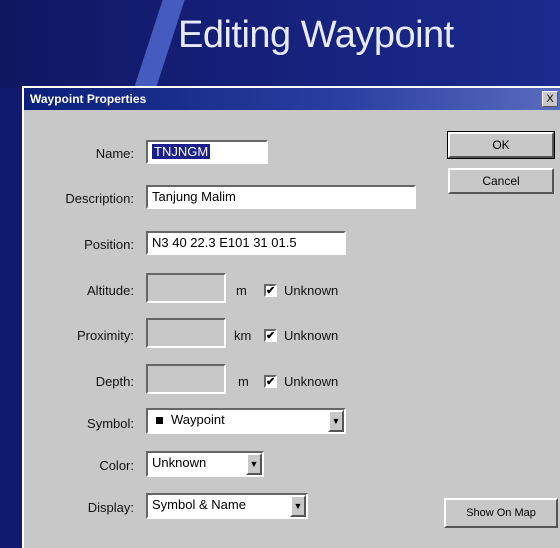 The image size is (560, 548). What do you see at coordinates (311, 335) in the screenshot?
I see `proximity-unknown-label: Unknown` at bounding box center [311, 335].